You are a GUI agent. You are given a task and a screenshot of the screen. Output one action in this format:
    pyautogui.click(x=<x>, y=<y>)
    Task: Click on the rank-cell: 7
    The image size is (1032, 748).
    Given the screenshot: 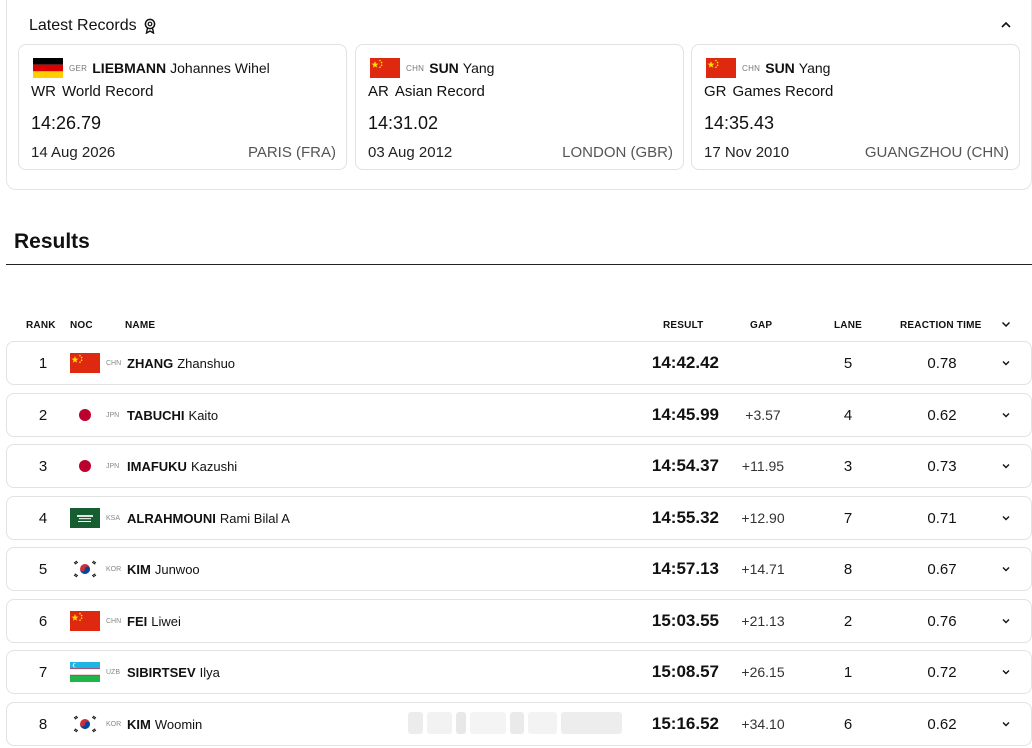 What is the action you would take?
    pyautogui.click(x=43, y=672)
    